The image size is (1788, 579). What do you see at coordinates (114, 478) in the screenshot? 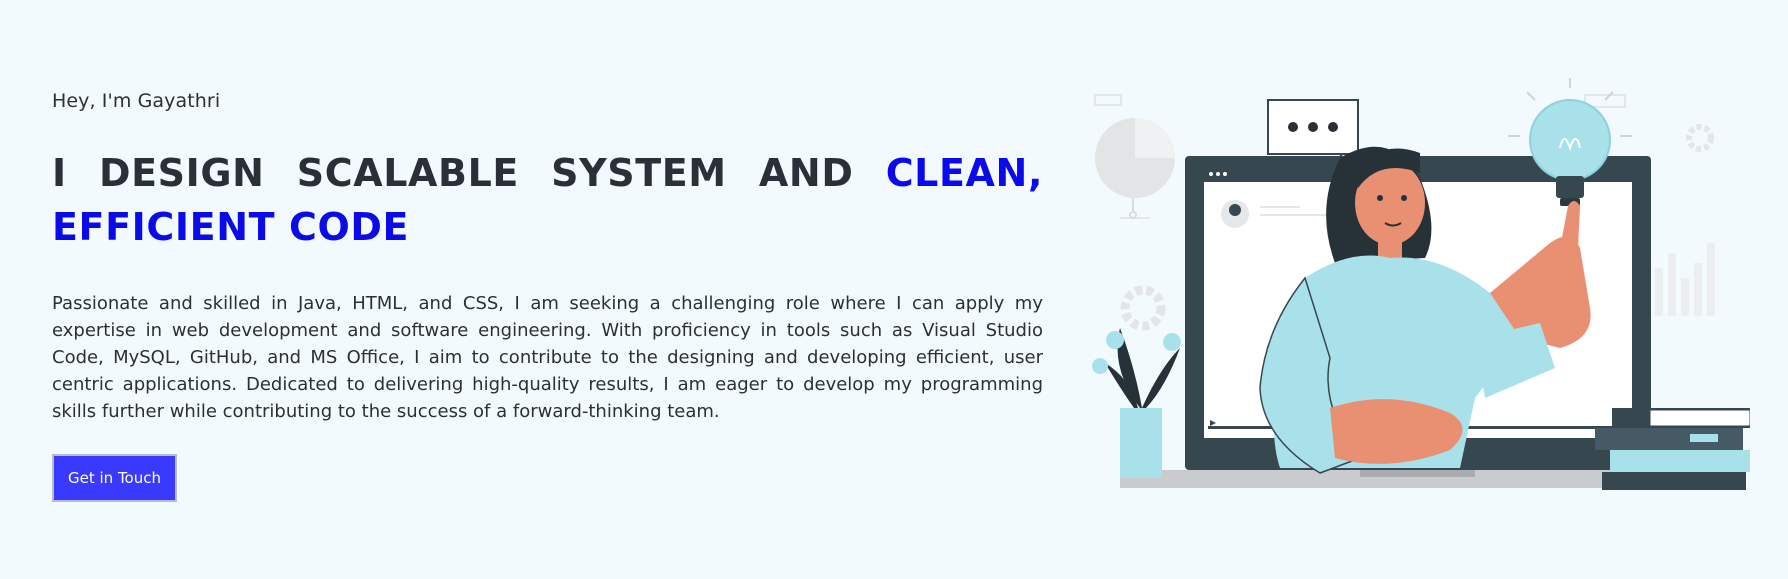
I see `get-in-touch-button: Get in Touch` at bounding box center [114, 478].